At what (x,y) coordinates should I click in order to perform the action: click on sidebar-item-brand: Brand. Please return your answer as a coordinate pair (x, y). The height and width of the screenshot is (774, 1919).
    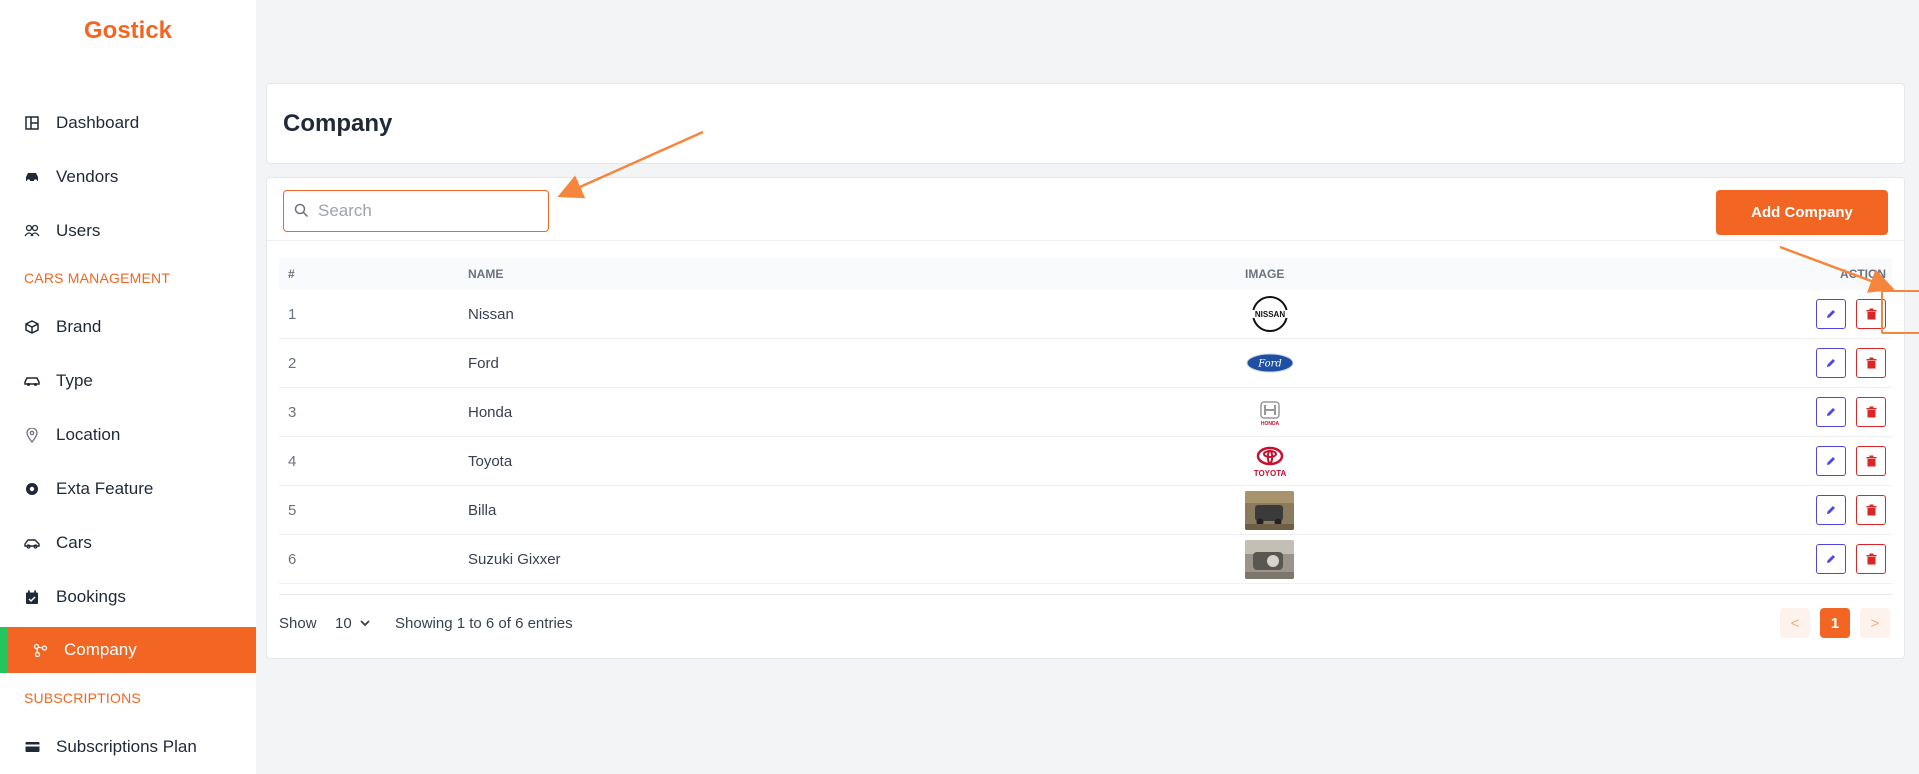
    Looking at the image, I should click on (128, 327).